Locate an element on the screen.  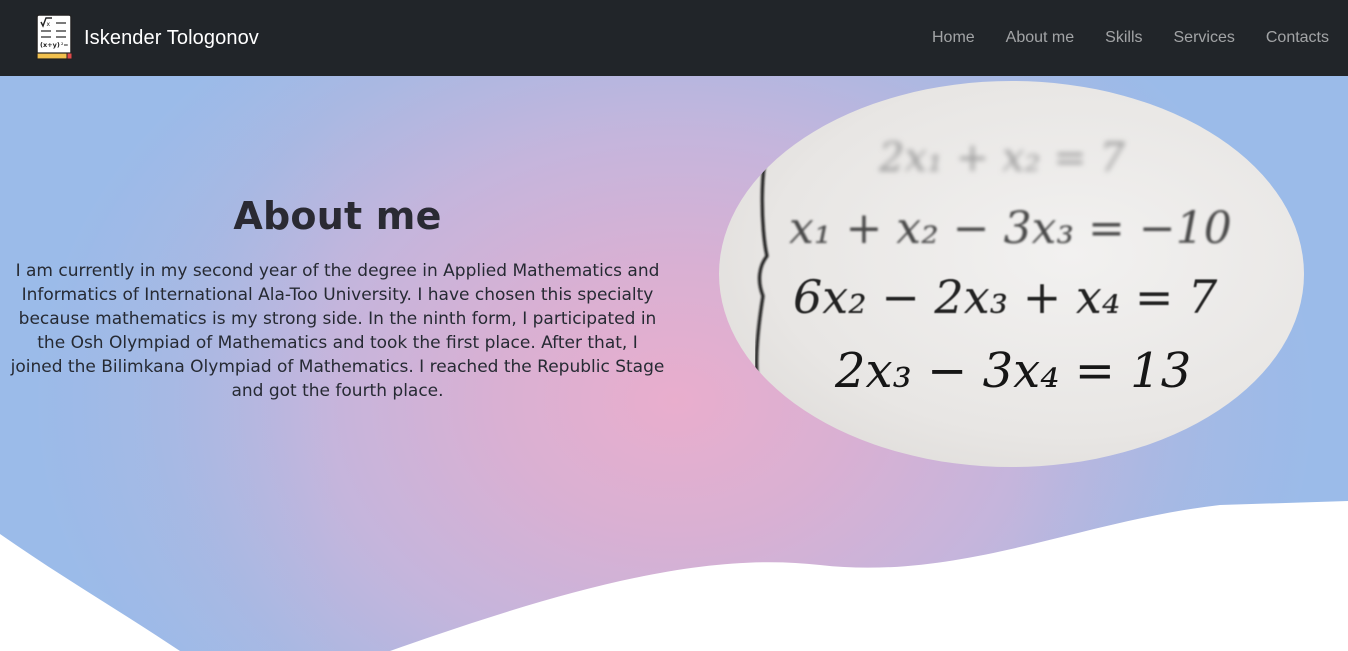
about-title: About me is located at coordinates (337, 216).